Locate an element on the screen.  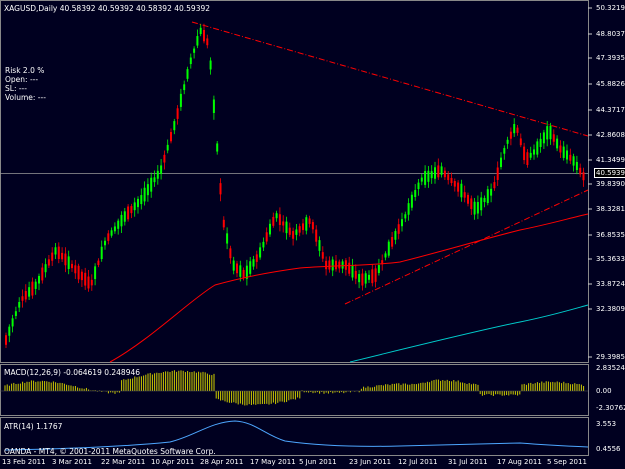
price-tick-label: 48.8037 is located at coordinates (610, 34).